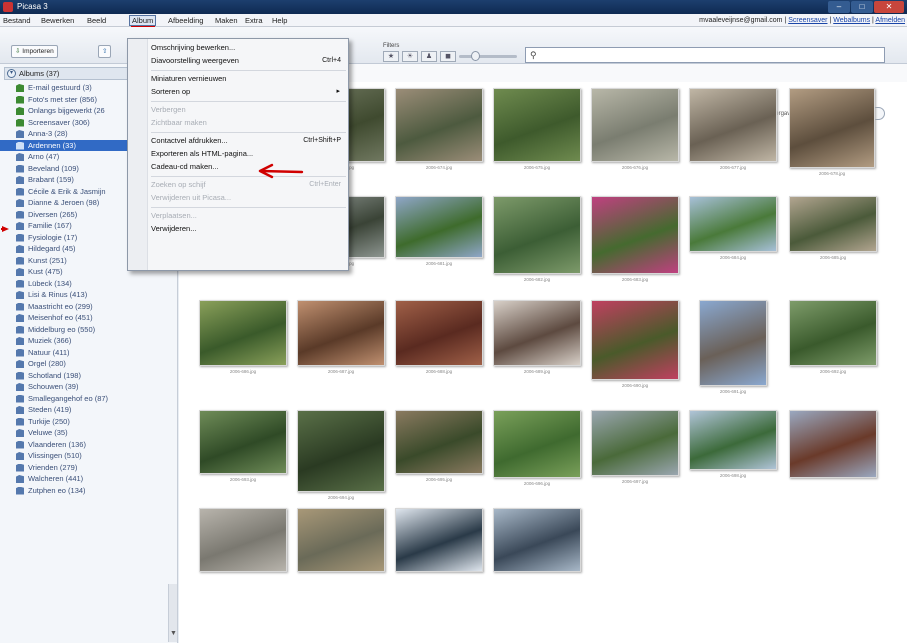 The image size is (907, 643). Describe the element at coordinates (832, 133) in the screenshot. I see `photo-thumbnail: 2006-678.jpg` at that location.